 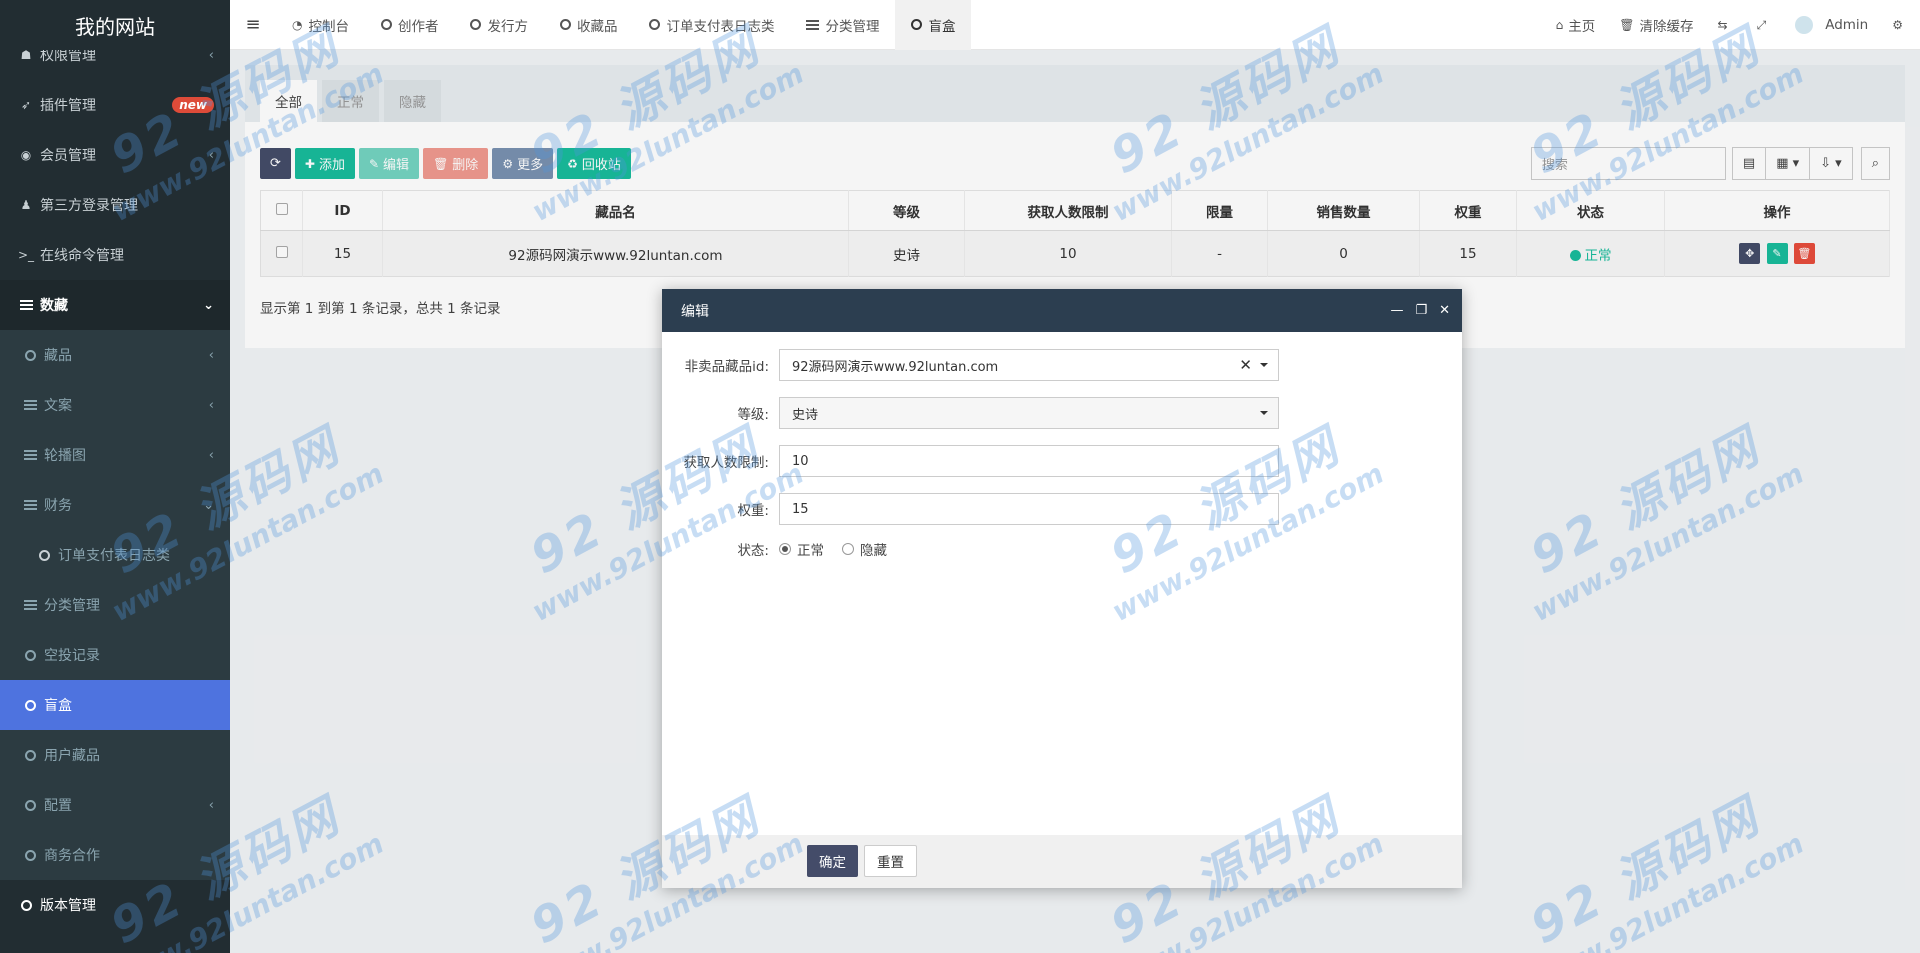 What do you see at coordinates (1029, 509) in the screenshot?
I see `weight-input: 15` at bounding box center [1029, 509].